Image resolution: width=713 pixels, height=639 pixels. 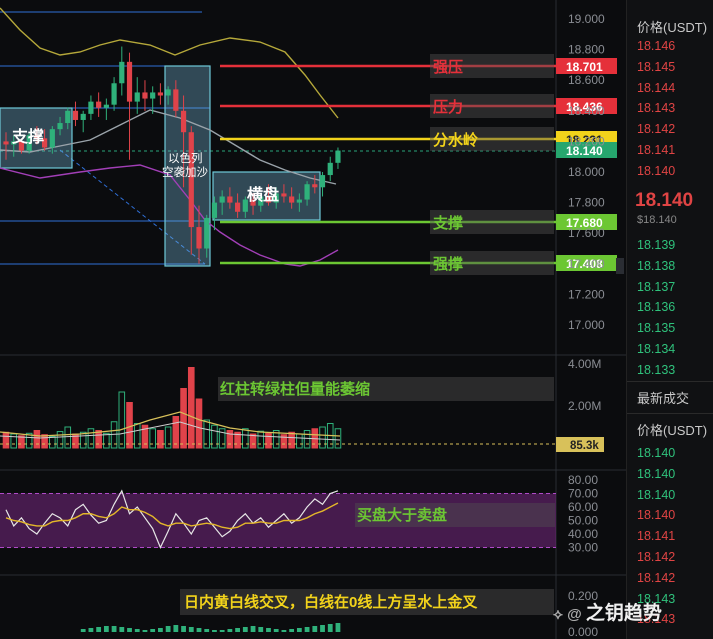 I want to click on price-axis-tick: 17.600, so click(x=586, y=233).